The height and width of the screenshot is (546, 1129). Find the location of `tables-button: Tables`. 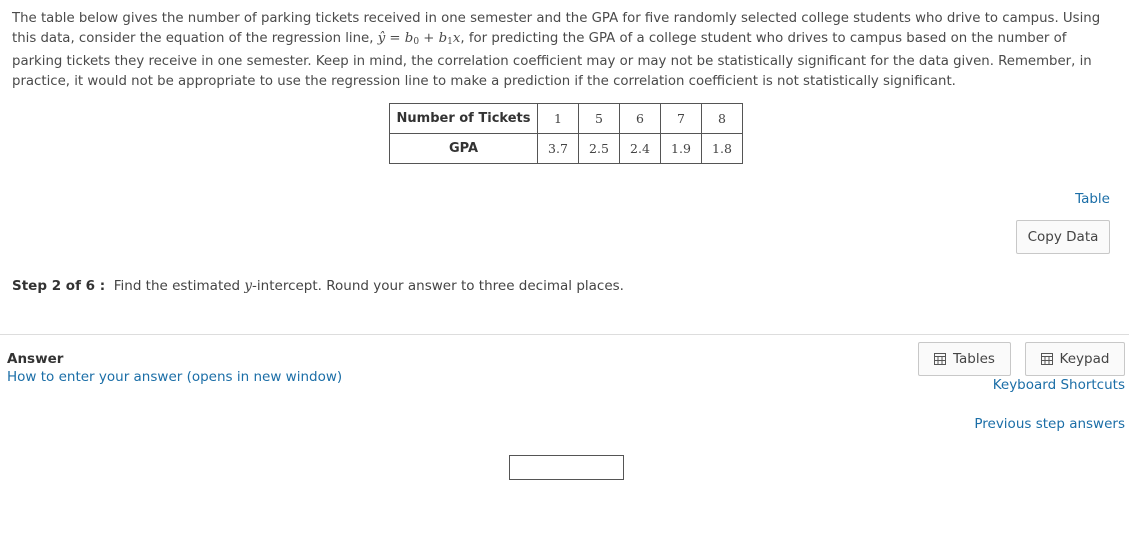

tables-button: Tables is located at coordinates (964, 359).